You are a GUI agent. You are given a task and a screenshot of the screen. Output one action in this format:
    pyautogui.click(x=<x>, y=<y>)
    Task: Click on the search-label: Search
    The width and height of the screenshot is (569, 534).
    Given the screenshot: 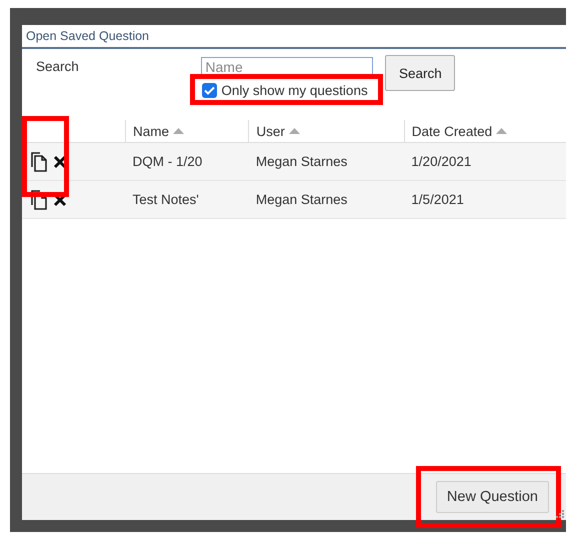 What is the action you would take?
    pyautogui.click(x=58, y=66)
    